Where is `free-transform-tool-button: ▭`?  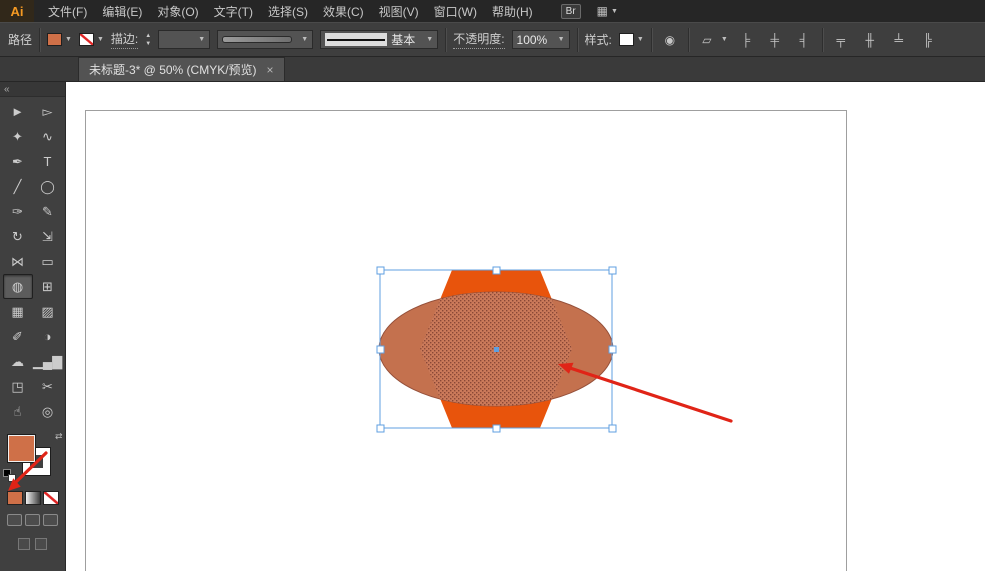
free-transform-tool-button: ▭ is located at coordinates (48, 261).